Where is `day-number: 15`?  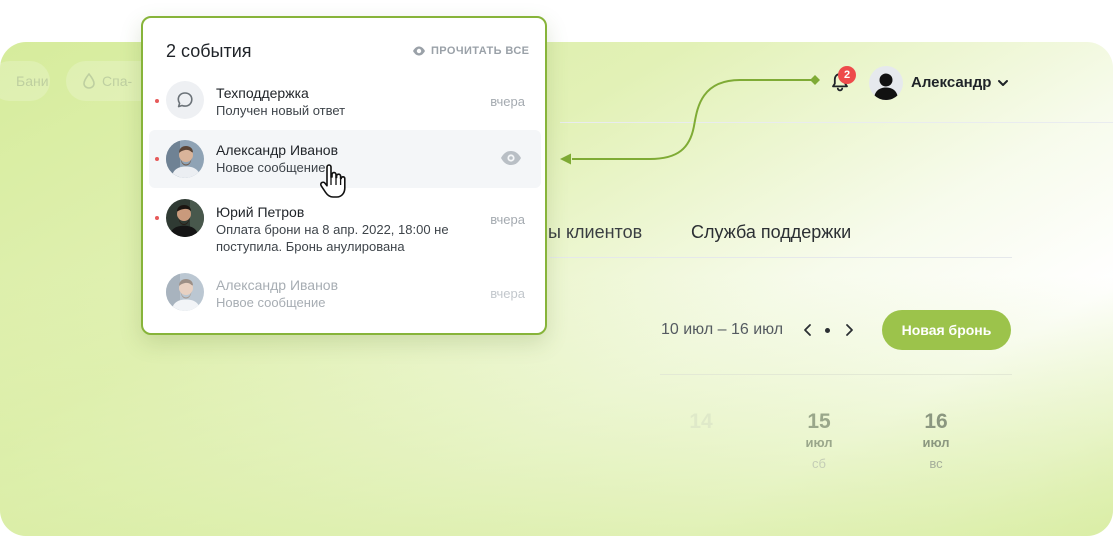
day-number: 15 is located at coordinates (819, 421).